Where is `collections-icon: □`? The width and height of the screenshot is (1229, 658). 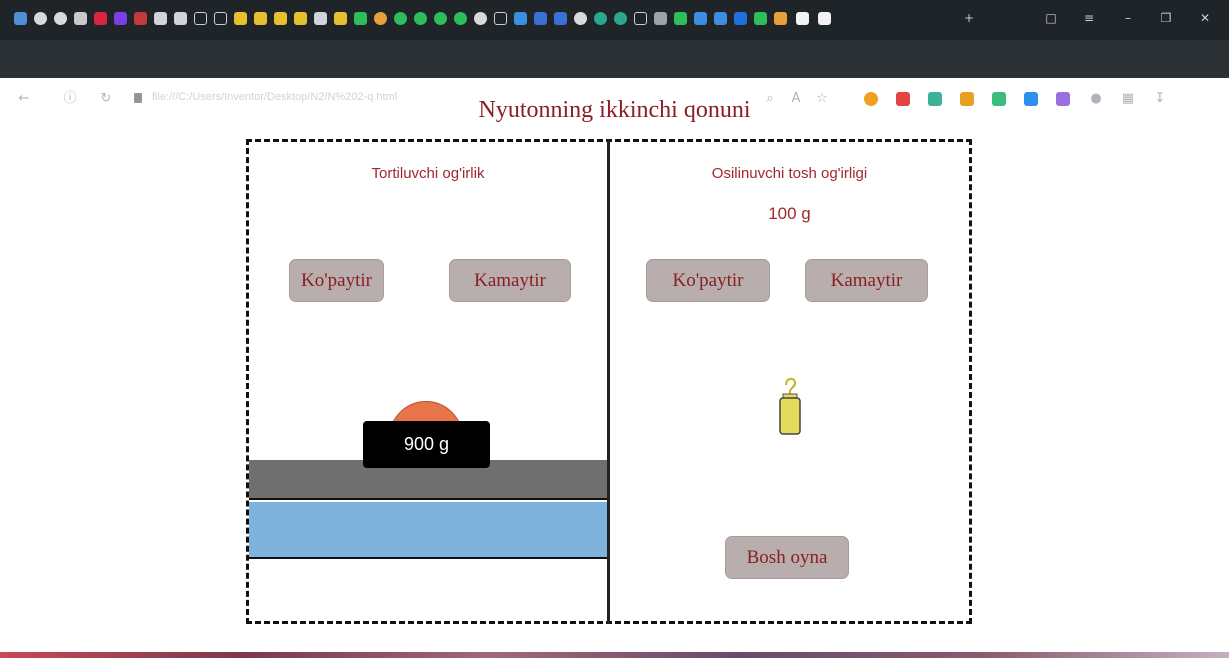 collections-icon: □ is located at coordinates (1051, 18).